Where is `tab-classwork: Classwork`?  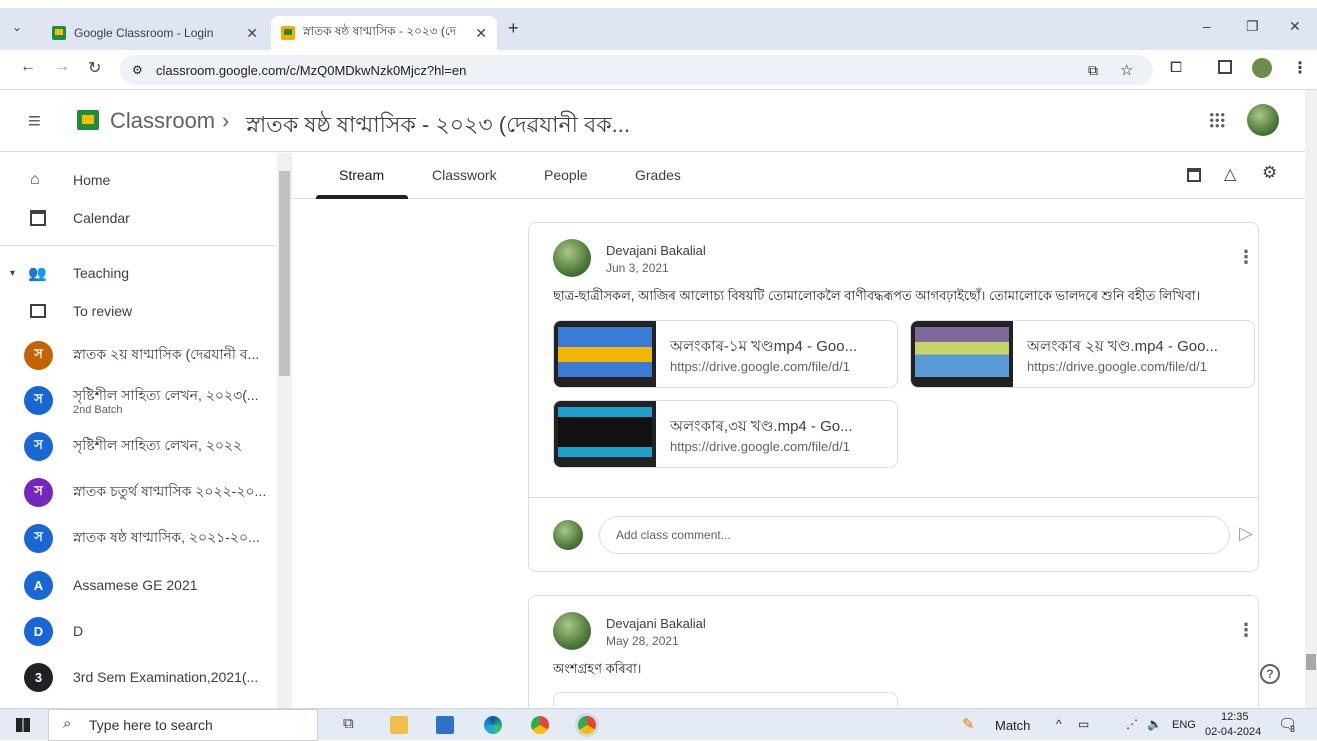
tab-classwork: Classwork is located at coordinates (464, 175).